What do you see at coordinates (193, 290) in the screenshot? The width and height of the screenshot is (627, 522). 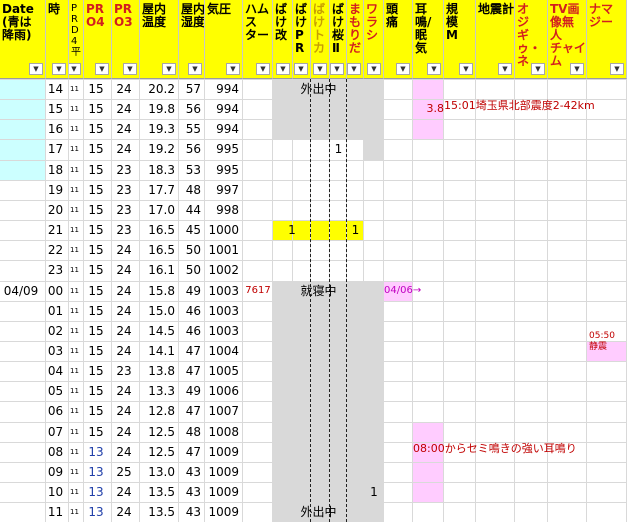 I see `cell-humid: 49` at bounding box center [193, 290].